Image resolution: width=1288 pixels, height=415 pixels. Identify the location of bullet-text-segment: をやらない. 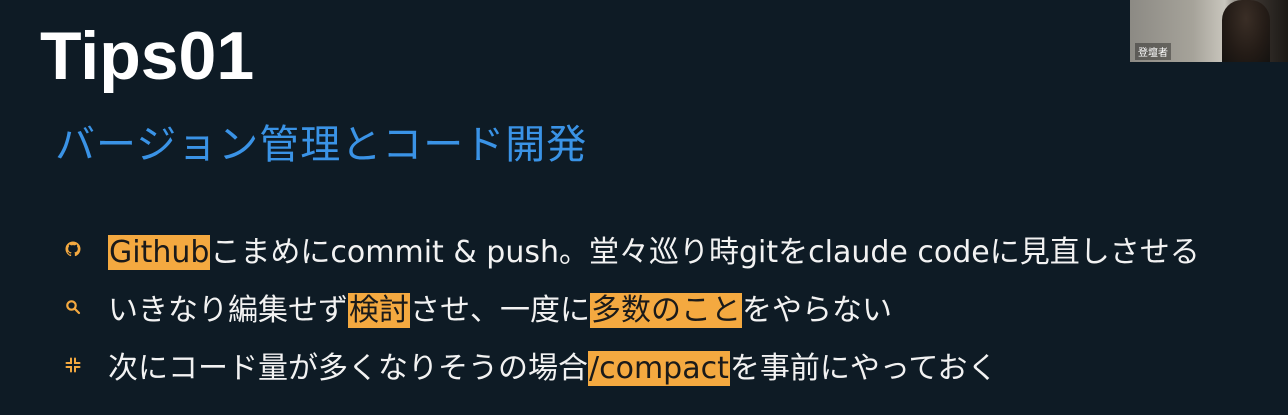
(817, 310).